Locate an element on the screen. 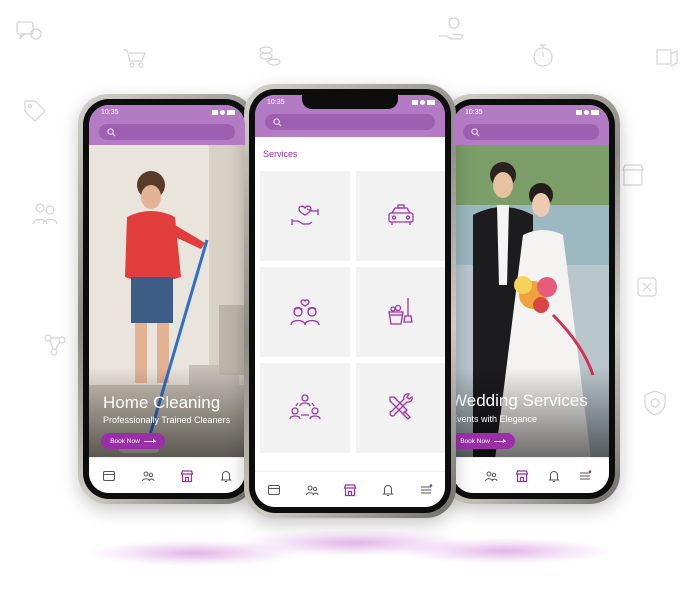 The image size is (700, 600). cleaning-bucket-icon is located at coordinates (400, 311).